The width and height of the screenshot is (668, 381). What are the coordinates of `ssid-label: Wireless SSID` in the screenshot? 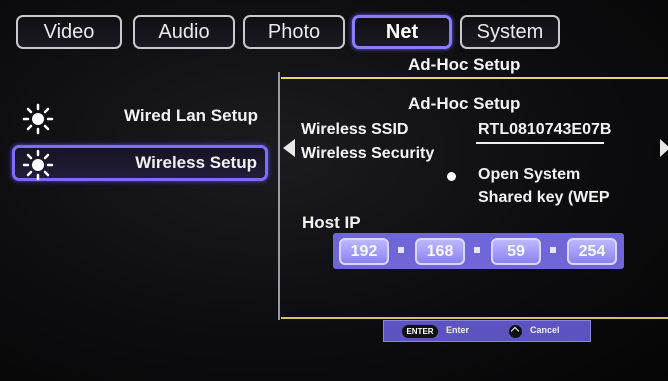 It's located at (355, 129).